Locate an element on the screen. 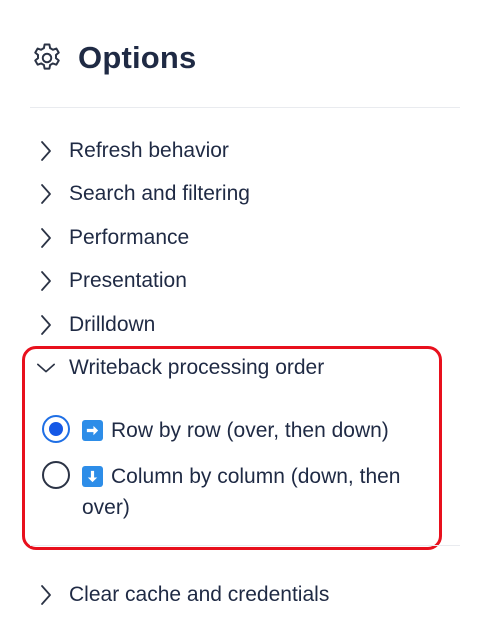 The height and width of the screenshot is (643, 489). section-writeback-processing-order: Writeback processing order is located at coordinates (180, 368).